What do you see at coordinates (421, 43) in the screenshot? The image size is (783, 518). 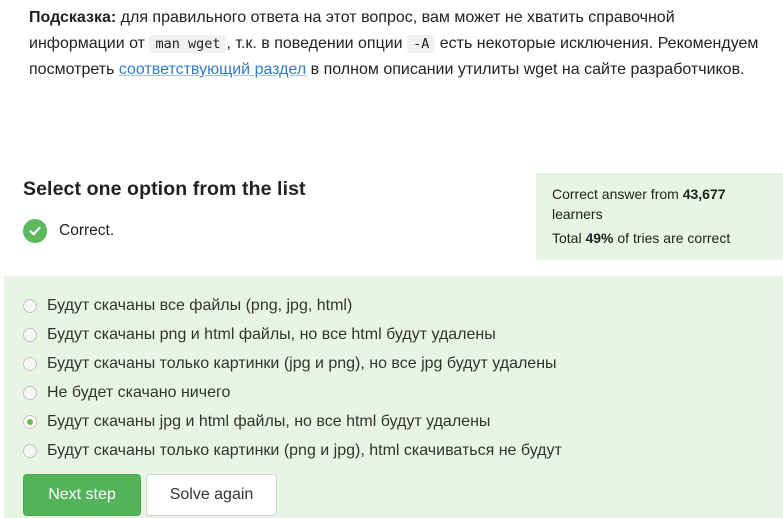 I see `code-option-a: -A` at bounding box center [421, 43].